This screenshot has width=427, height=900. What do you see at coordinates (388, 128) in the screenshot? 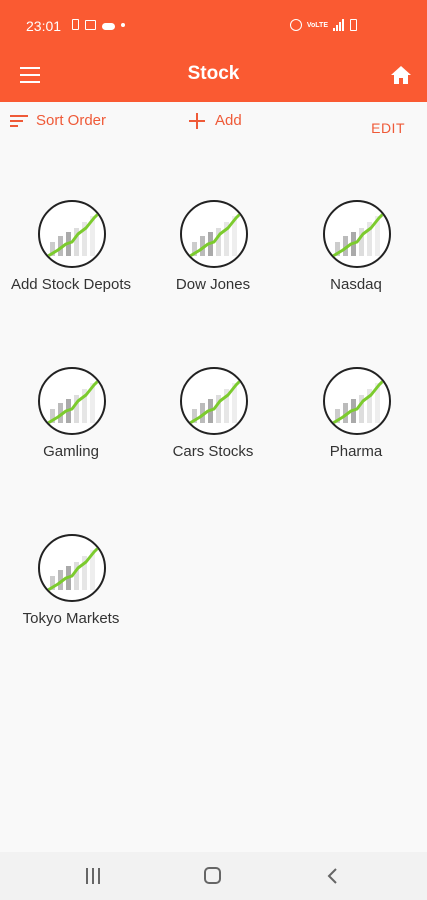
I see `edit-button: EDIT` at bounding box center [388, 128].